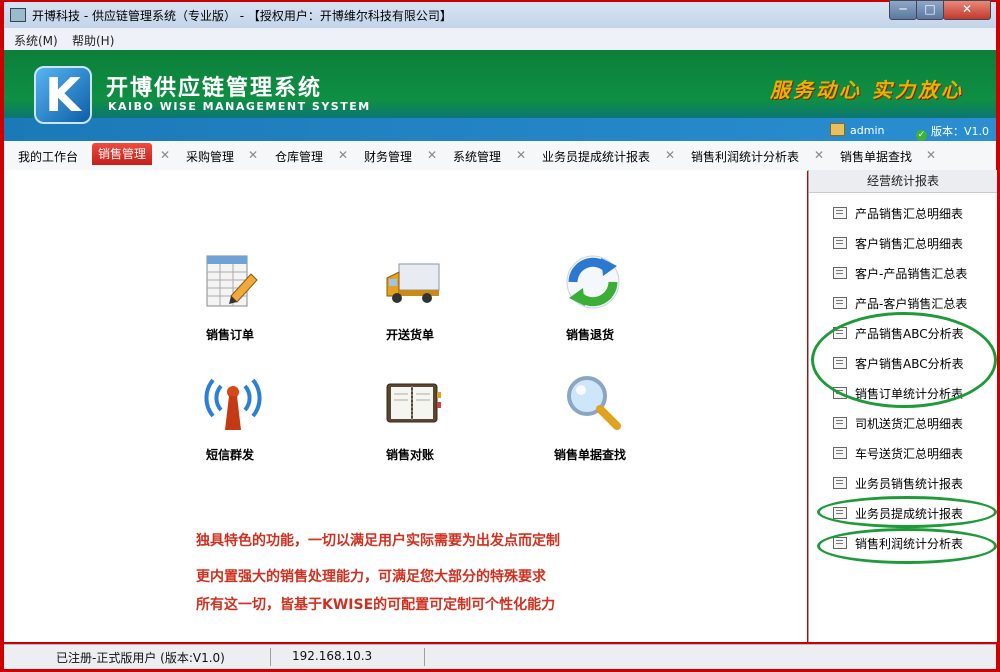  I want to click on current-user: admin, so click(857, 130).